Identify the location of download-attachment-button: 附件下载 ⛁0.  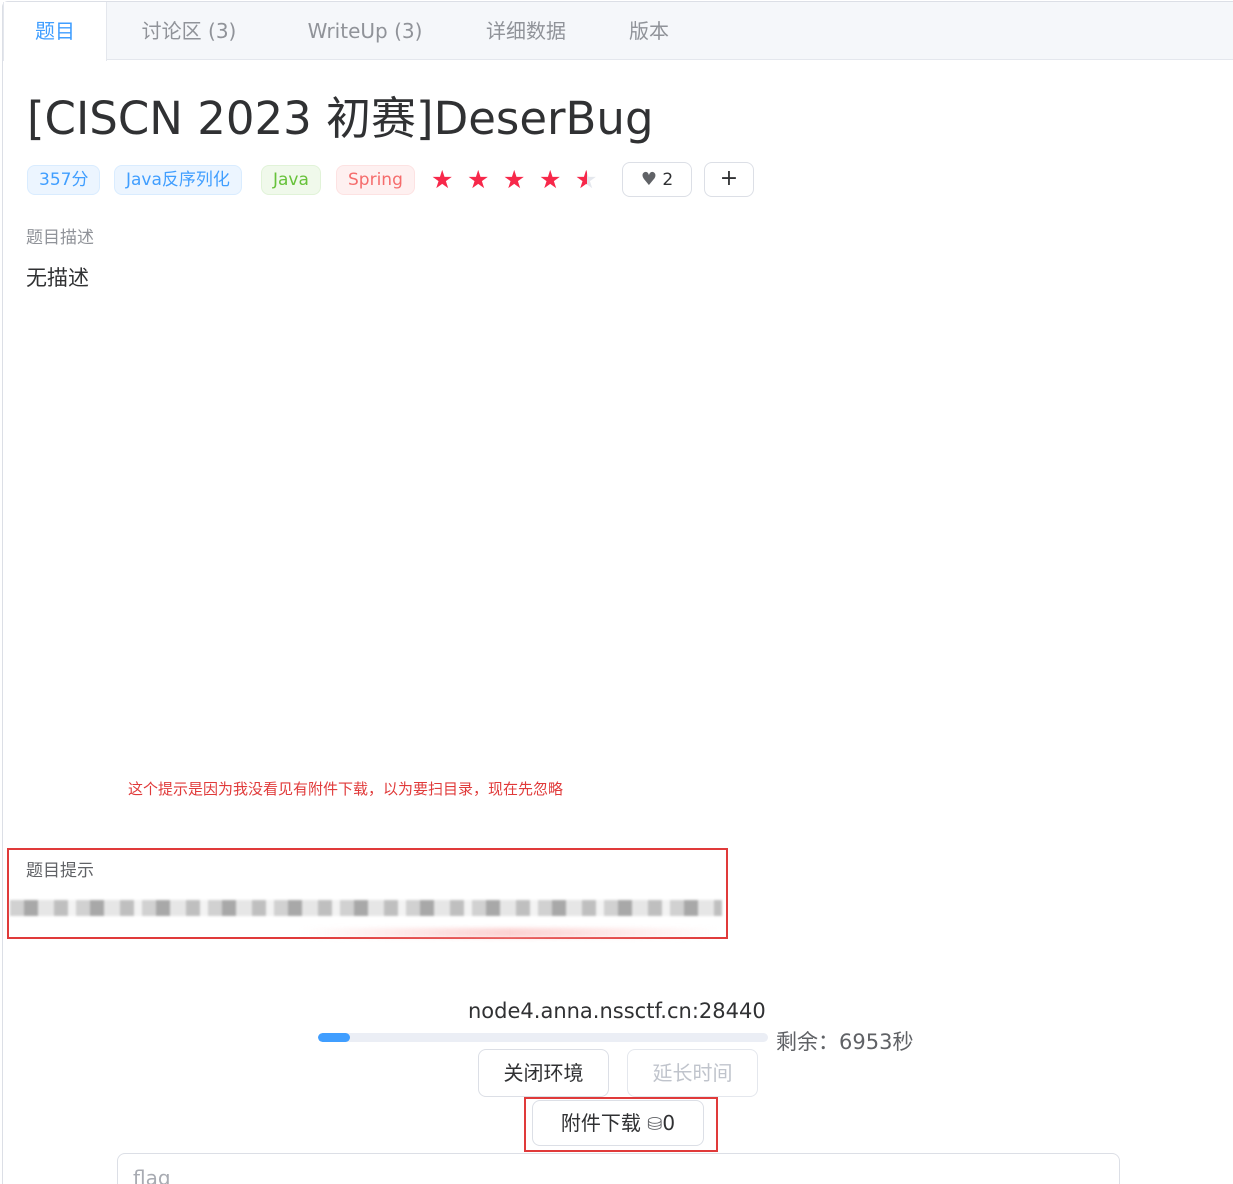
(618, 1123).